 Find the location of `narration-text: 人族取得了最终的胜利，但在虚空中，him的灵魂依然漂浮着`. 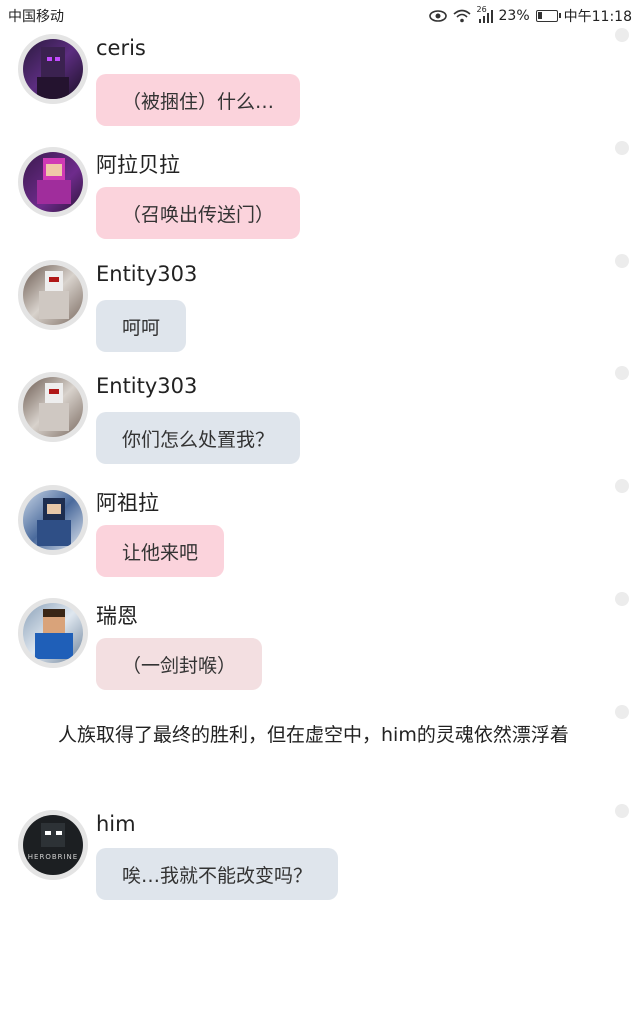

narration-text: 人族取得了最终的胜利，但在虚空中，him的灵魂依然漂浮着 is located at coordinates (313, 735).